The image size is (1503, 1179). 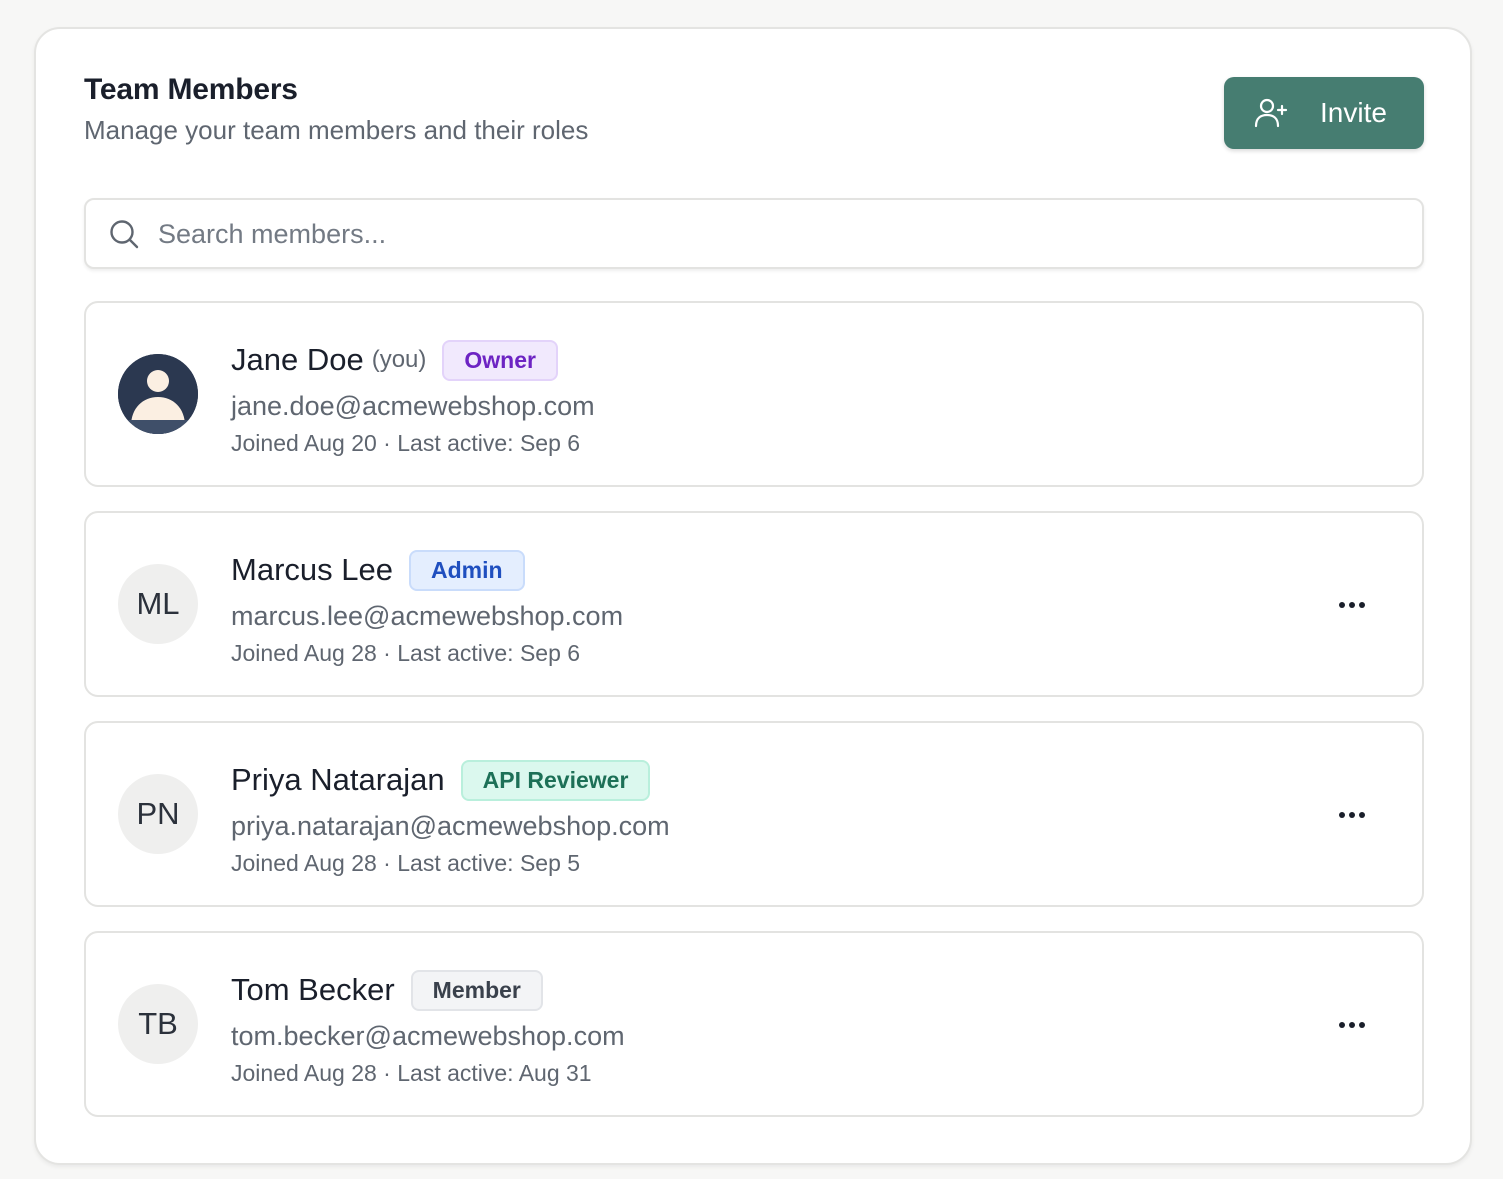 I want to click on search-input, so click(x=778, y=234).